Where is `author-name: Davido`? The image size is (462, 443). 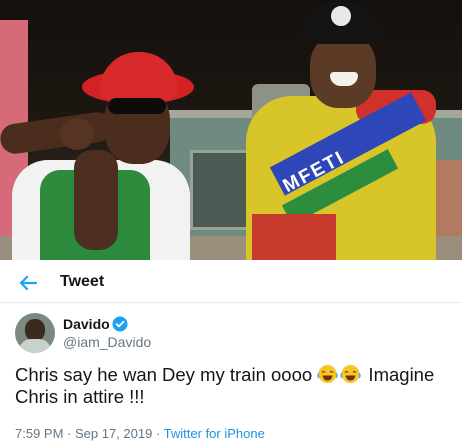 author-name: Davido is located at coordinates (86, 324).